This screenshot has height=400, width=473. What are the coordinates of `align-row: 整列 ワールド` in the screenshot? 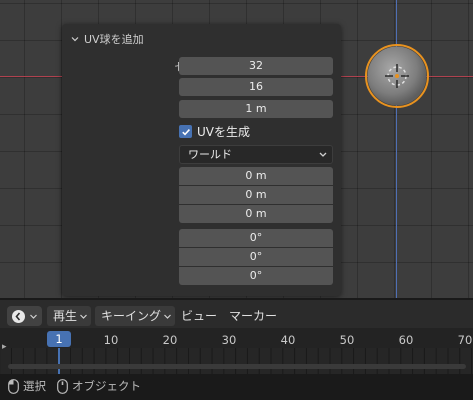 It's located at (201, 154).